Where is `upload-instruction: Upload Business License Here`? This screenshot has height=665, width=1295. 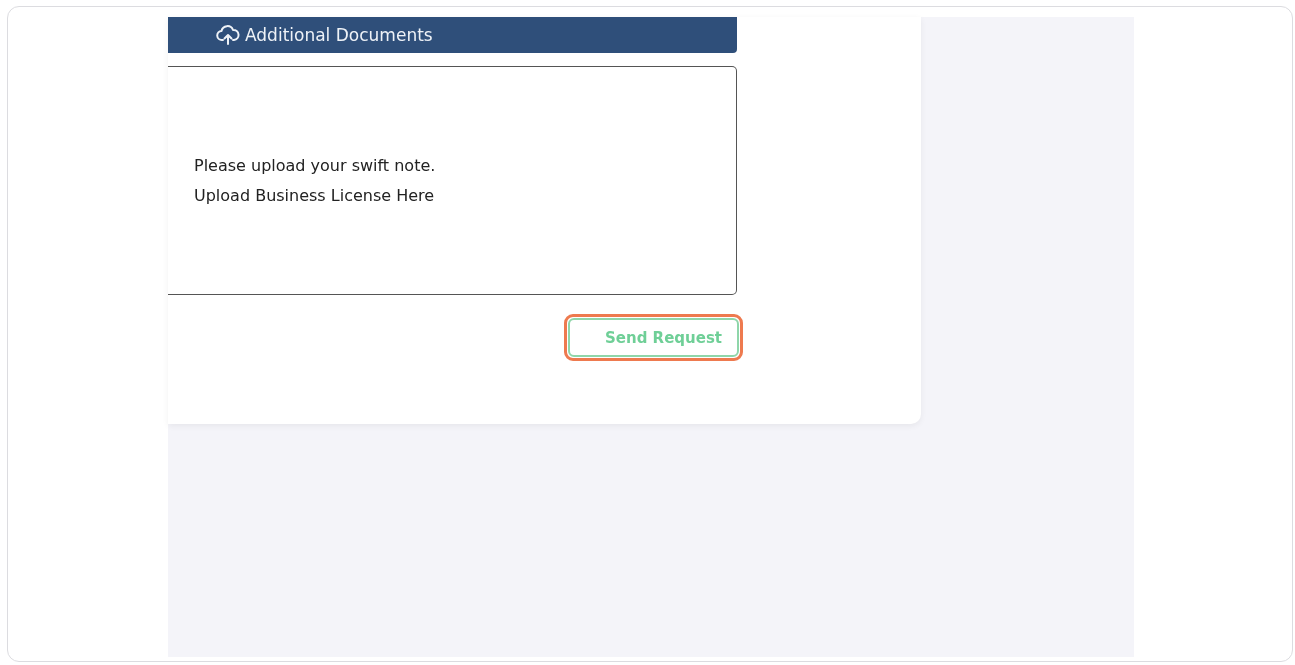
upload-instruction: Upload Business License Here is located at coordinates (315, 195).